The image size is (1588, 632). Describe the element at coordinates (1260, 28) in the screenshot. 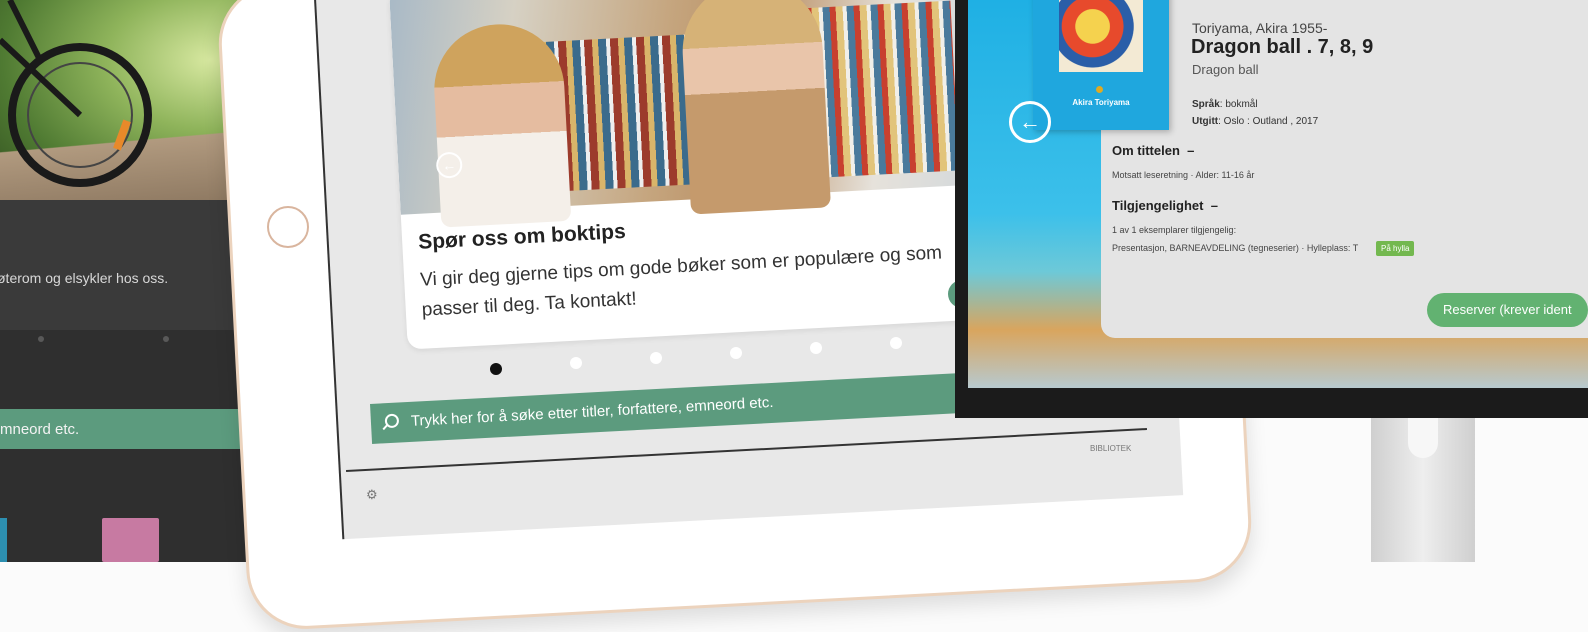

I see `book-author: Toriyama, Akira 1955-` at that location.